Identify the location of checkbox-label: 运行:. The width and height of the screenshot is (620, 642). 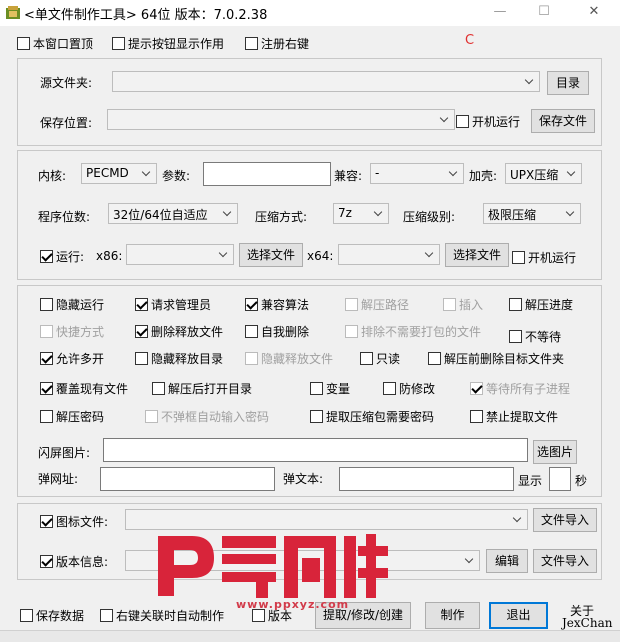
(70, 256).